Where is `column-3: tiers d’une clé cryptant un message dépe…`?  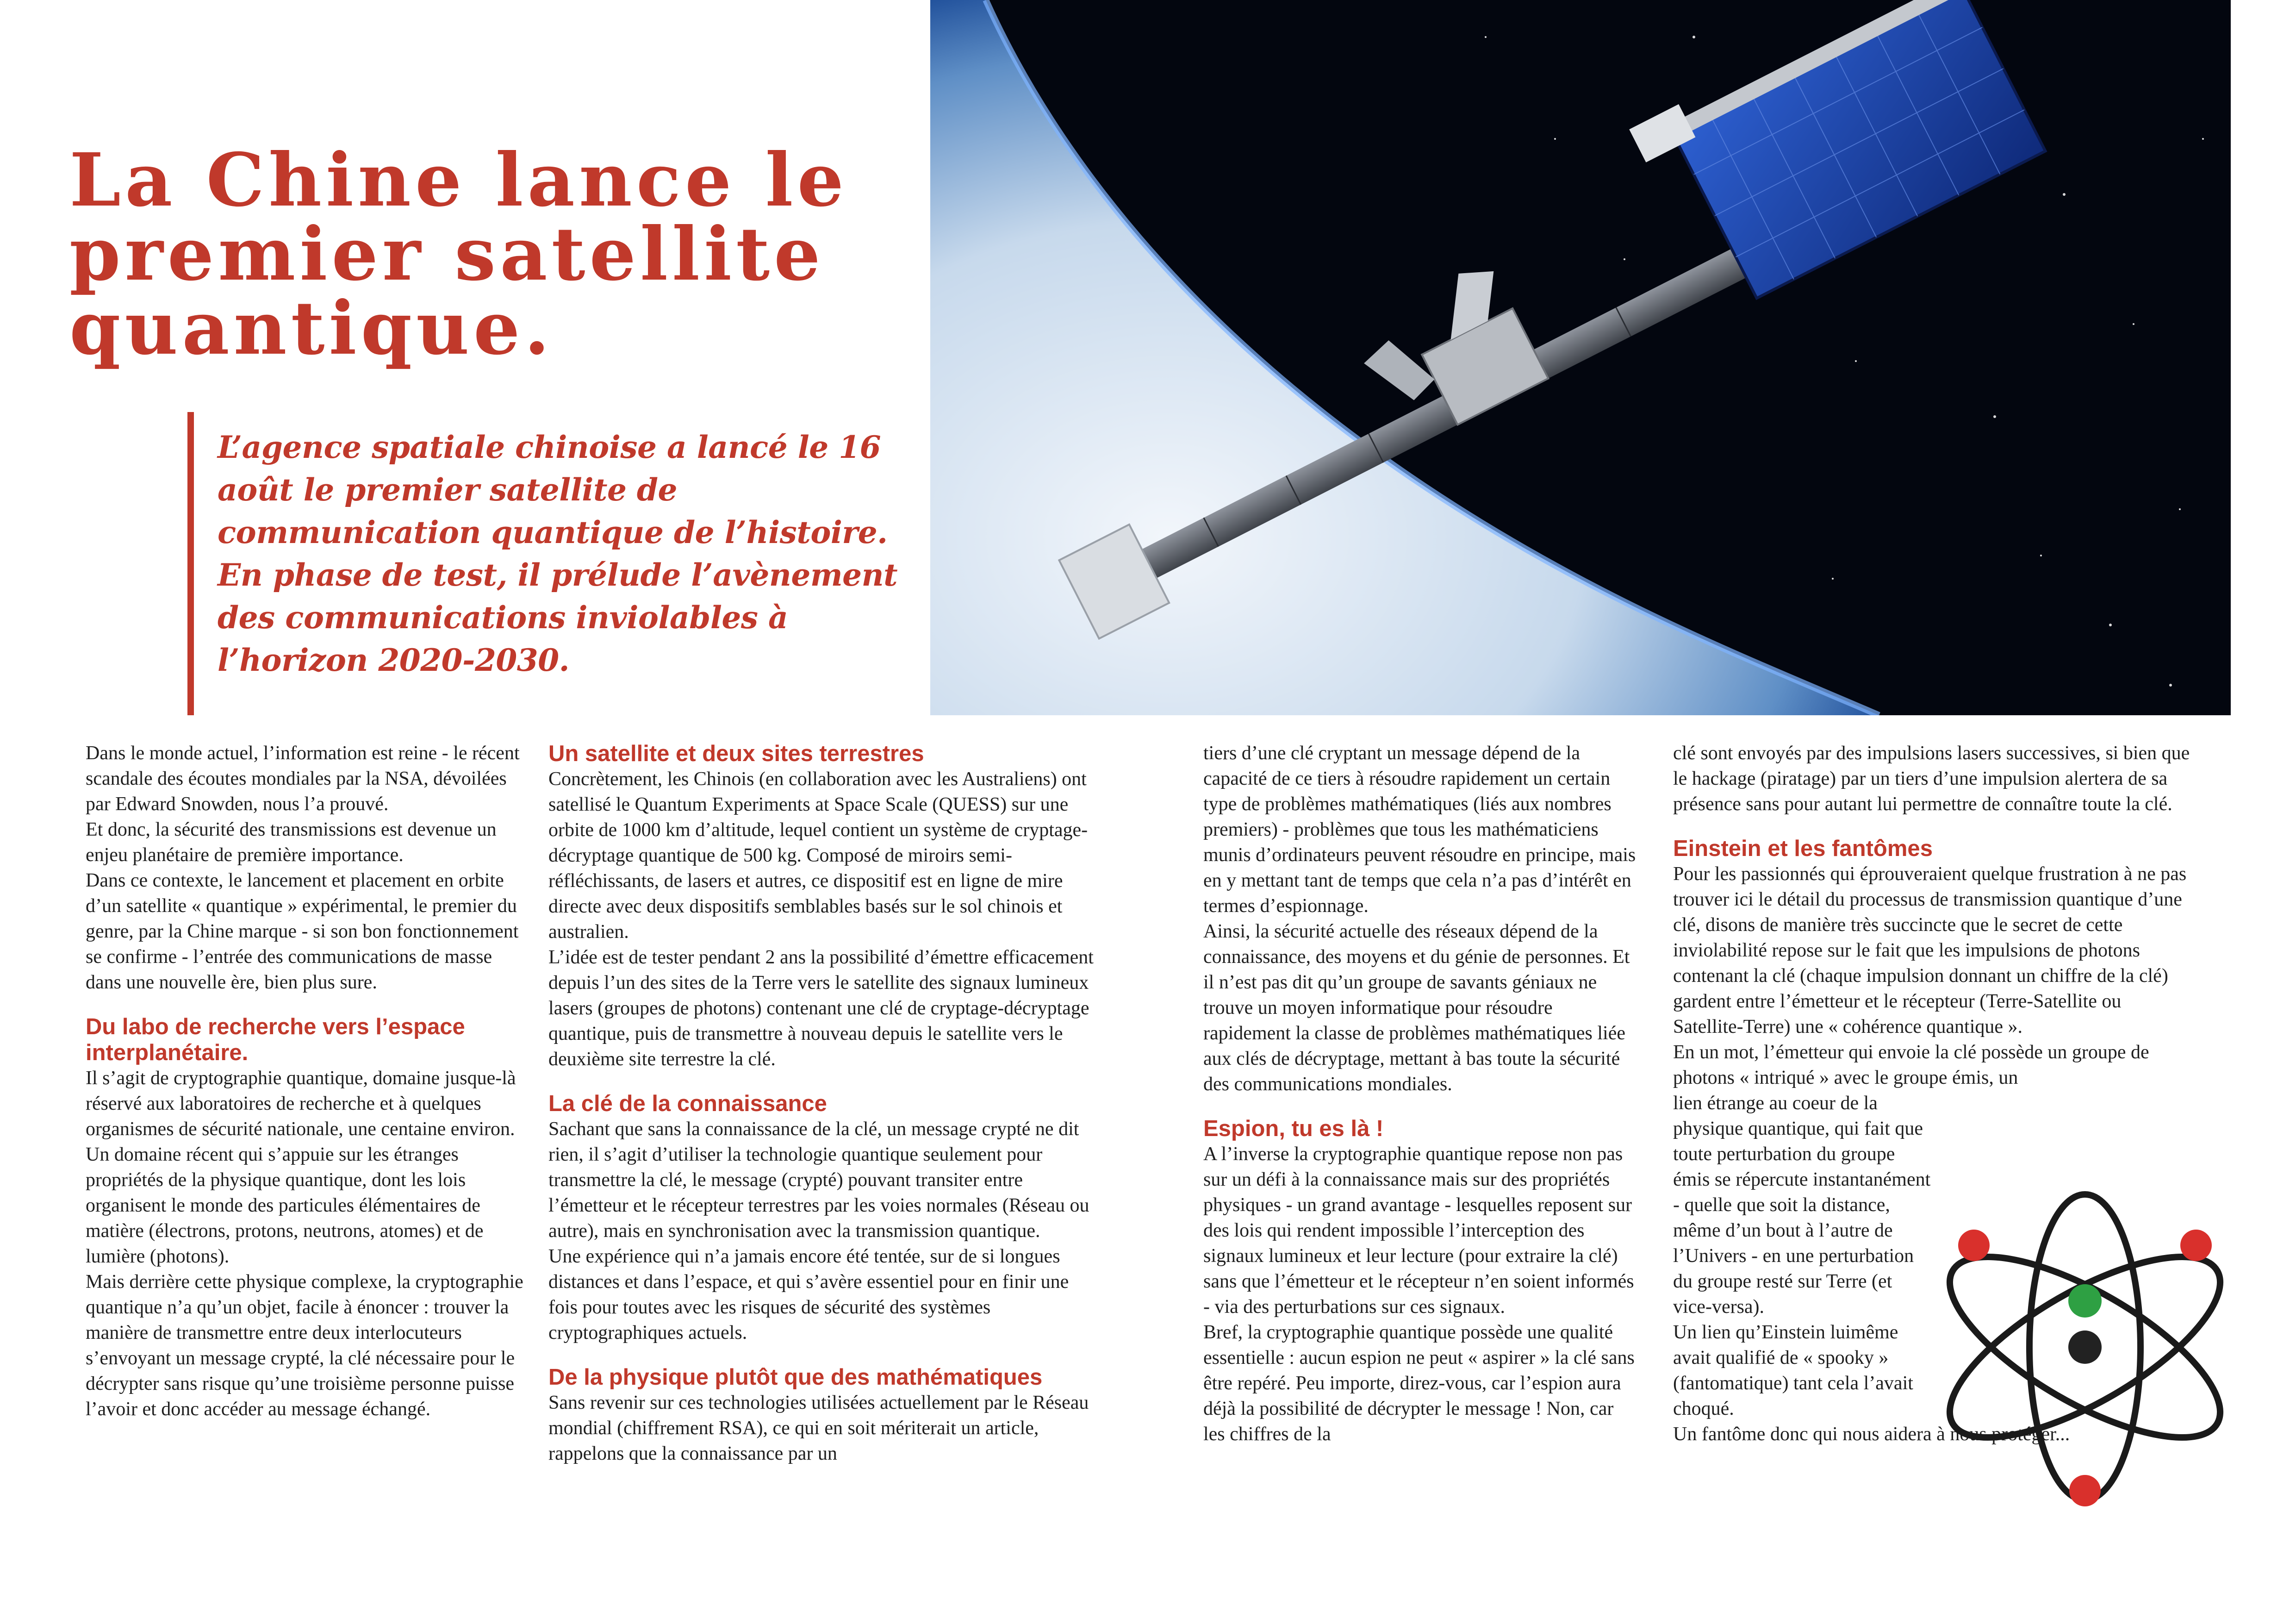 column-3: tiers d’une clé cryptant un message dépe… is located at coordinates (1420, 1094).